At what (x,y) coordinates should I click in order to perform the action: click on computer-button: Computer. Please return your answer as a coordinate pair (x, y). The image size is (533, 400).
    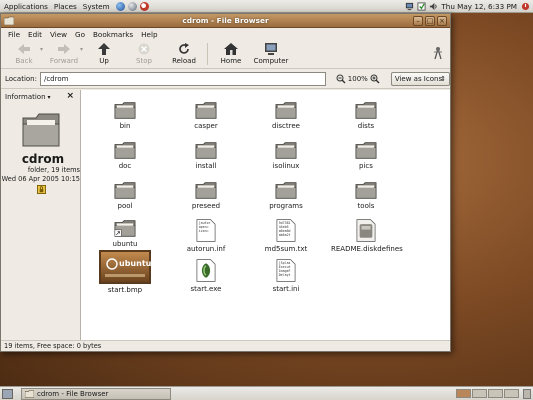
    Looking at the image, I should click on (271, 53).